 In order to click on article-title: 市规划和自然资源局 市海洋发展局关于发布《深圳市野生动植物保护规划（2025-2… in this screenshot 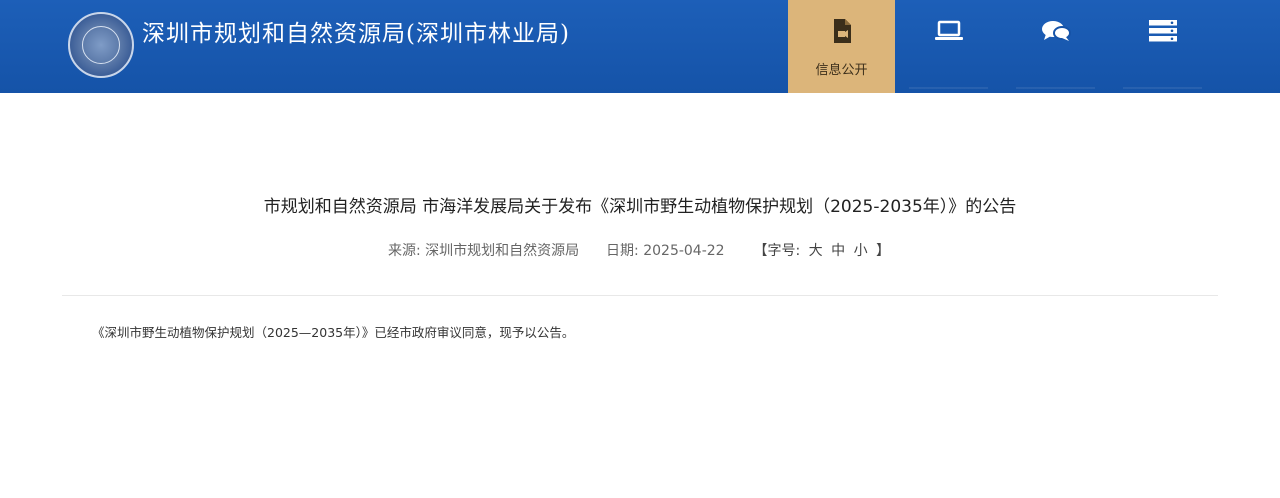, I will do `click(640, 207)`.